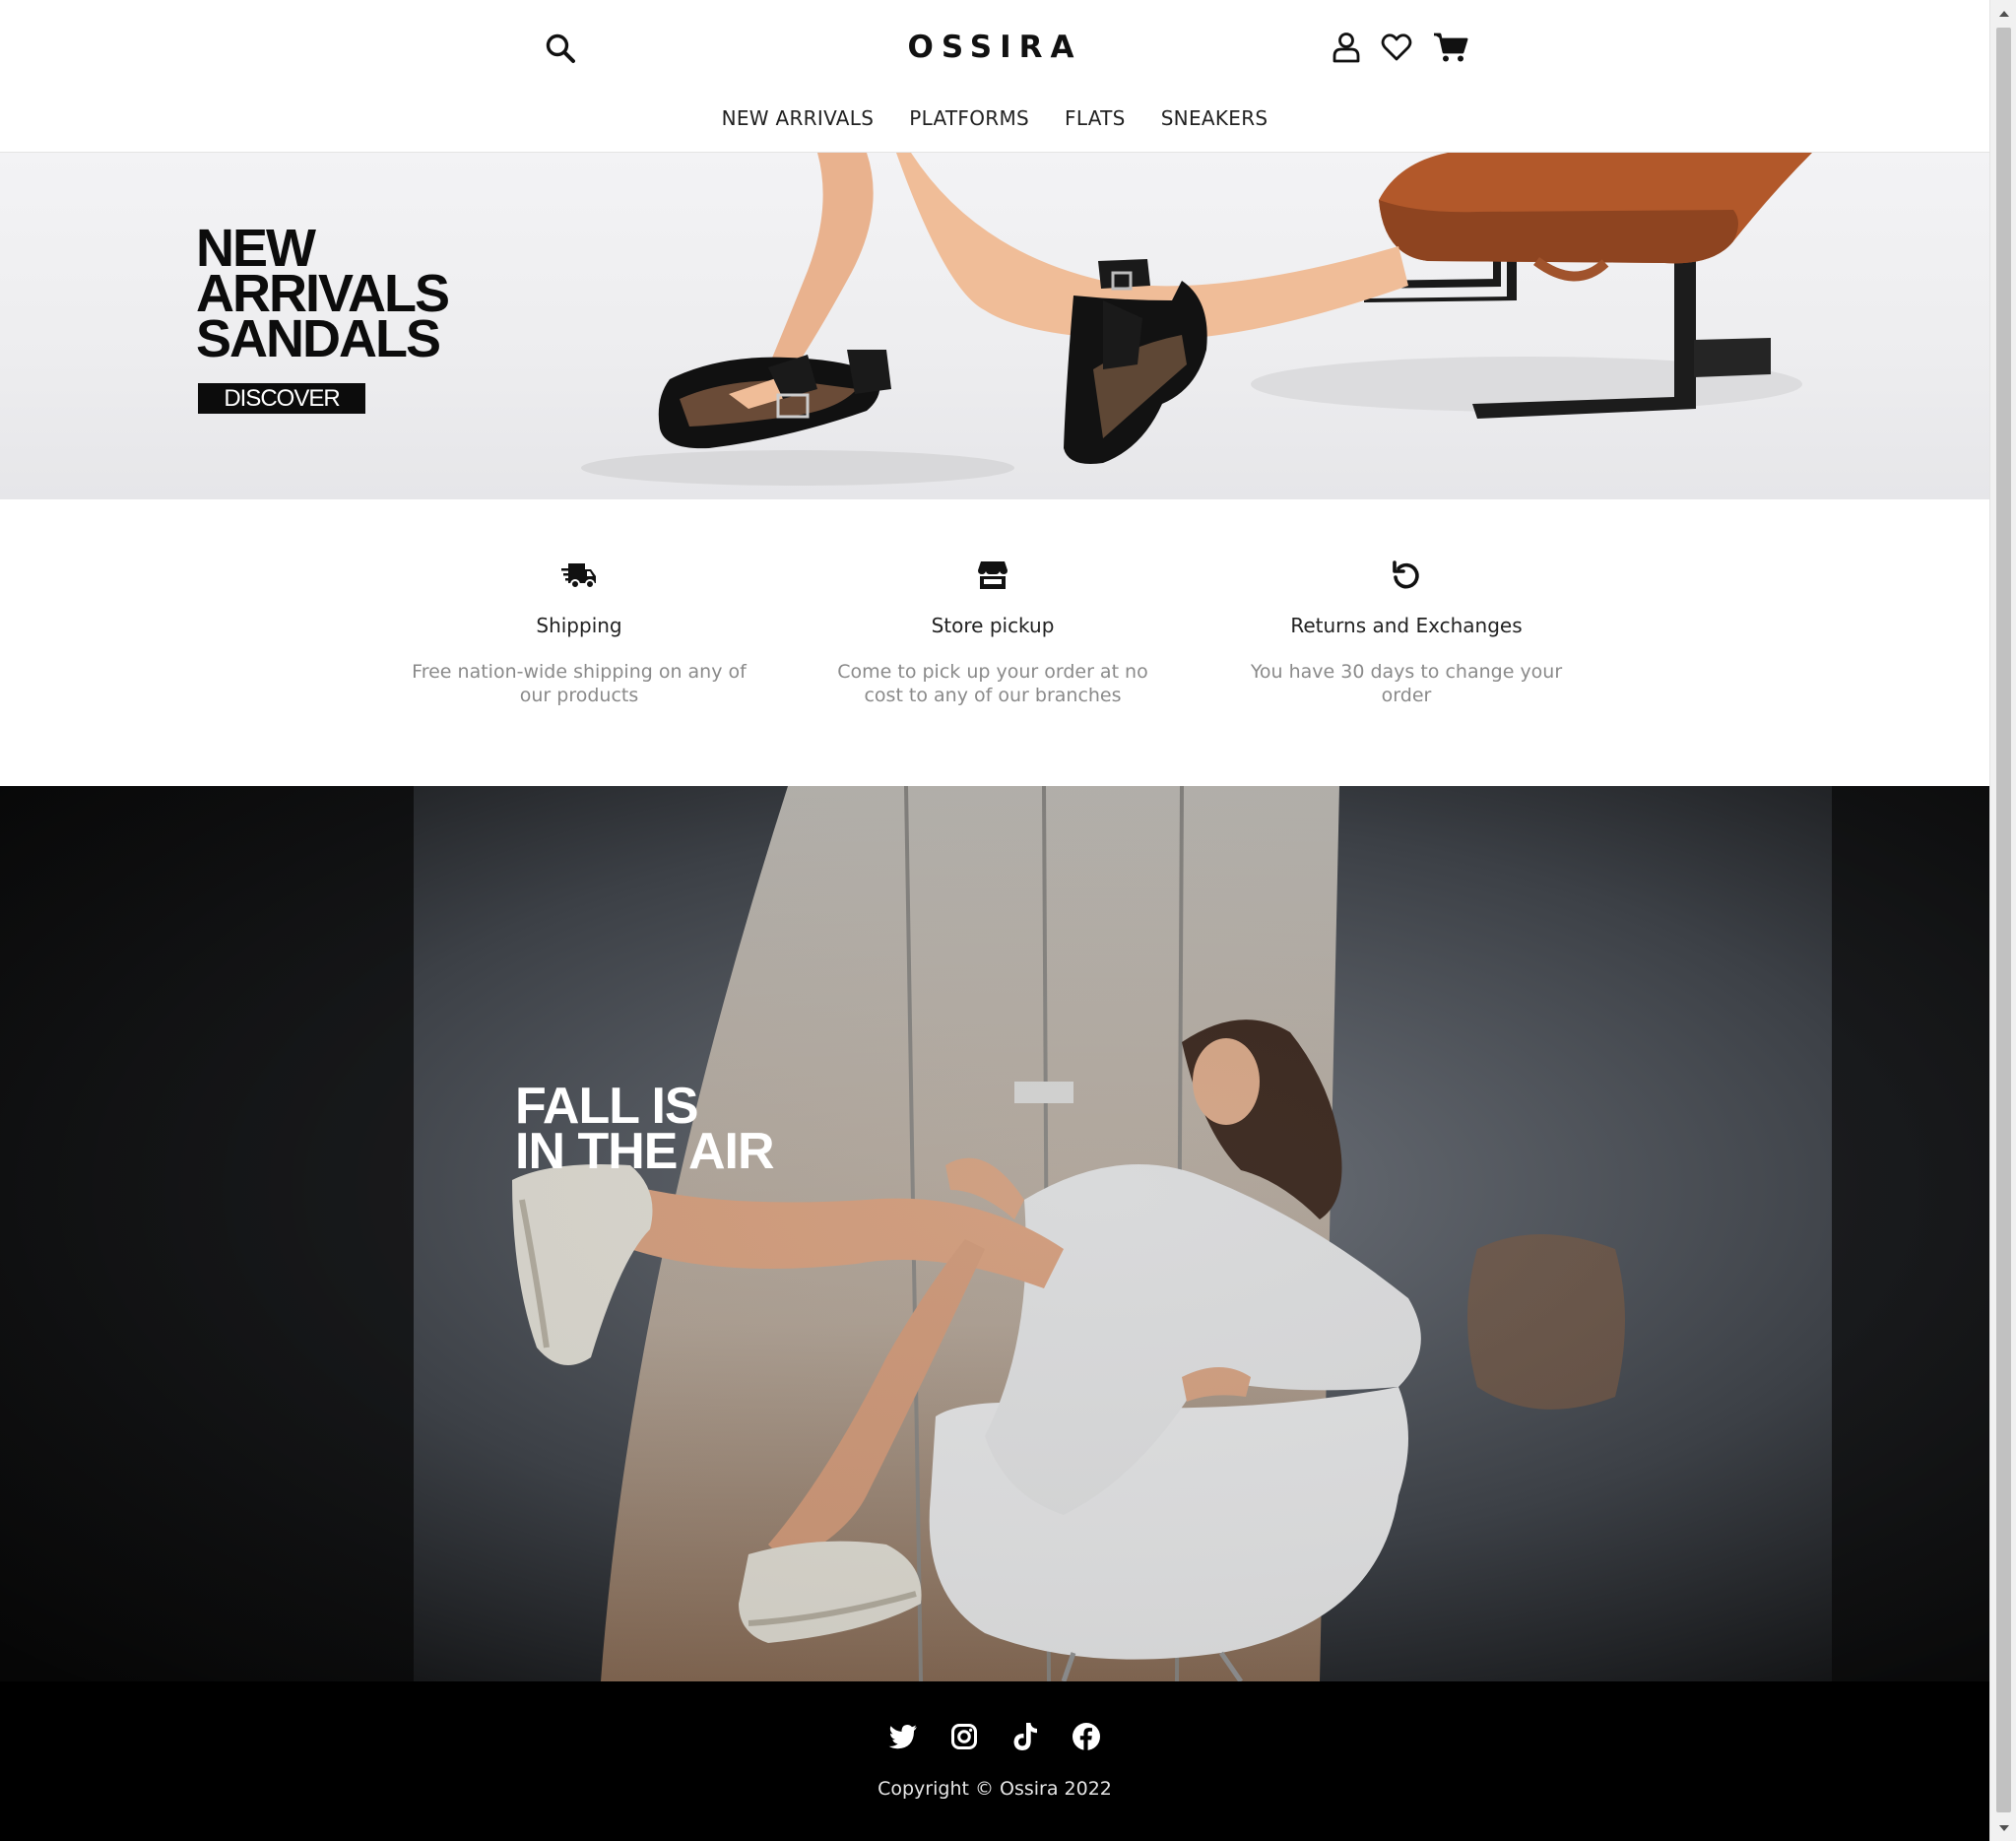 This screenshot has width=2016, height=1841. I want to click on scrollbar-thumb, so click(2003, 920).